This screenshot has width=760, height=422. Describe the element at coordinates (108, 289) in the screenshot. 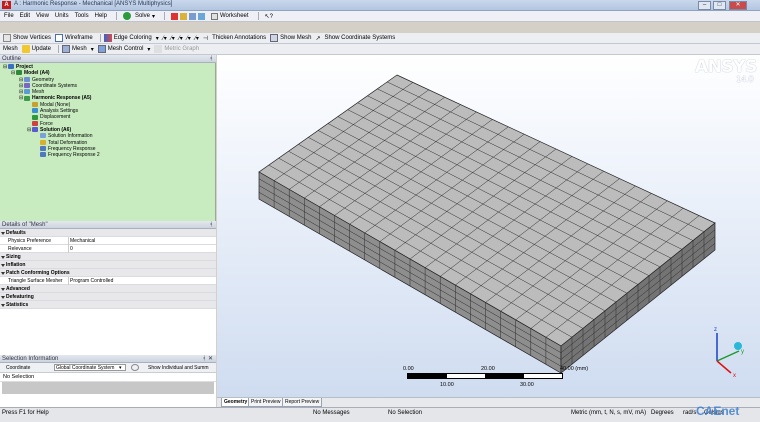

I see `details-group-header: Advanced` at that location.